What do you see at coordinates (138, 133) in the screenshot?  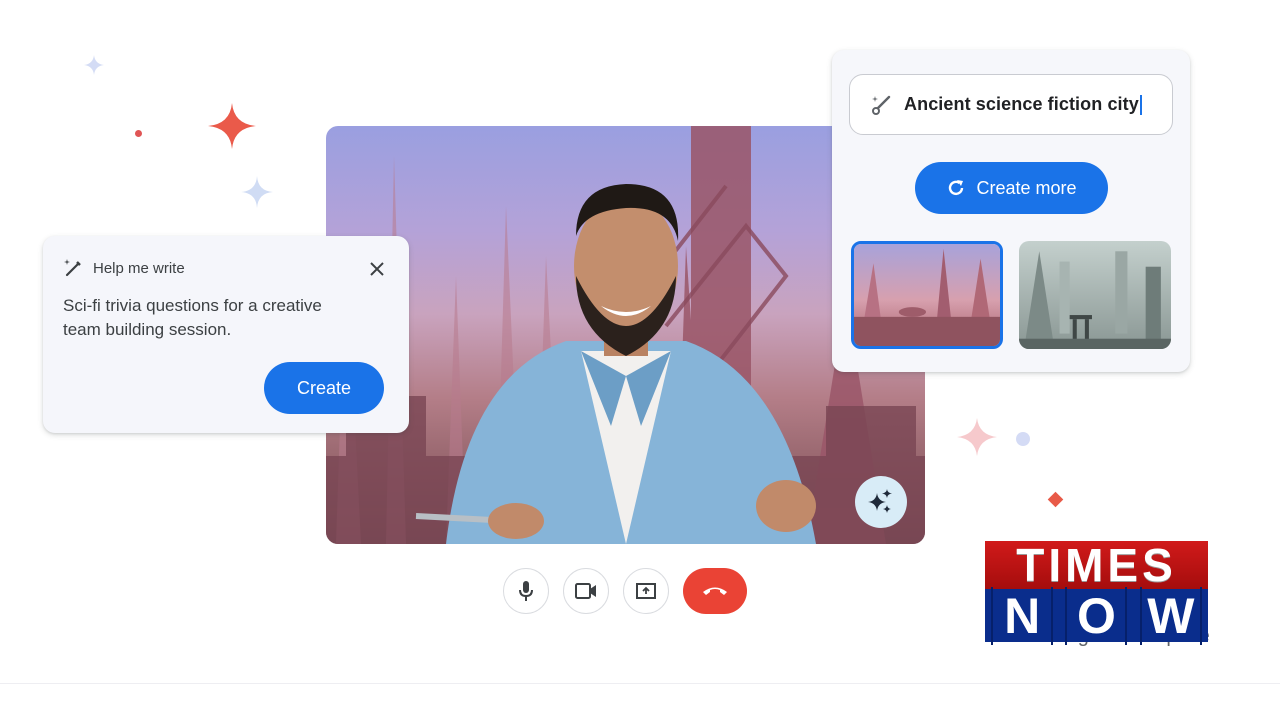 I see `dot-decoration-red` at bounding box center [138, 133].